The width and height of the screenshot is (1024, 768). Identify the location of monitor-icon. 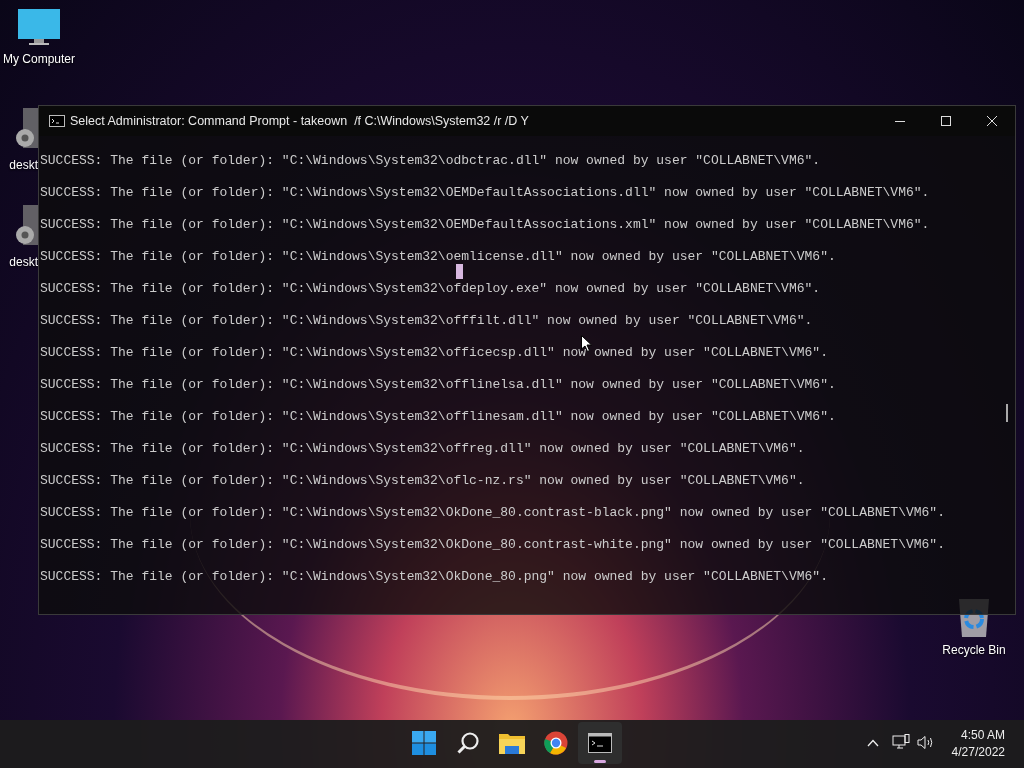
(39, 28).